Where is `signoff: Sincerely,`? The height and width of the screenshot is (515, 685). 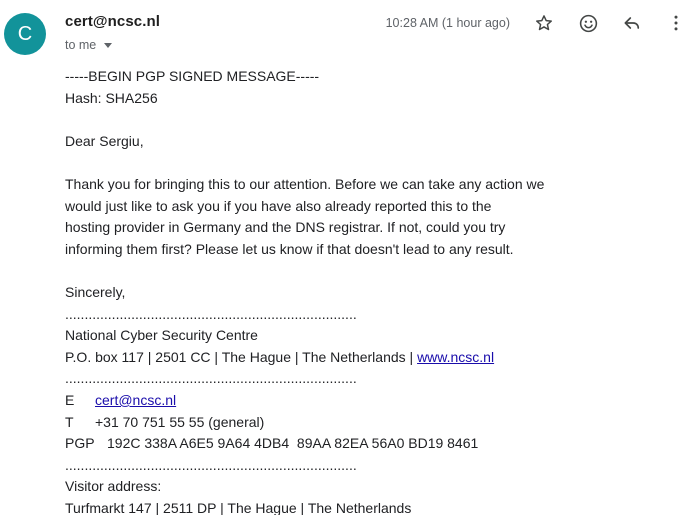 signoff: Sincerely, is located at coordinates (95, 291).